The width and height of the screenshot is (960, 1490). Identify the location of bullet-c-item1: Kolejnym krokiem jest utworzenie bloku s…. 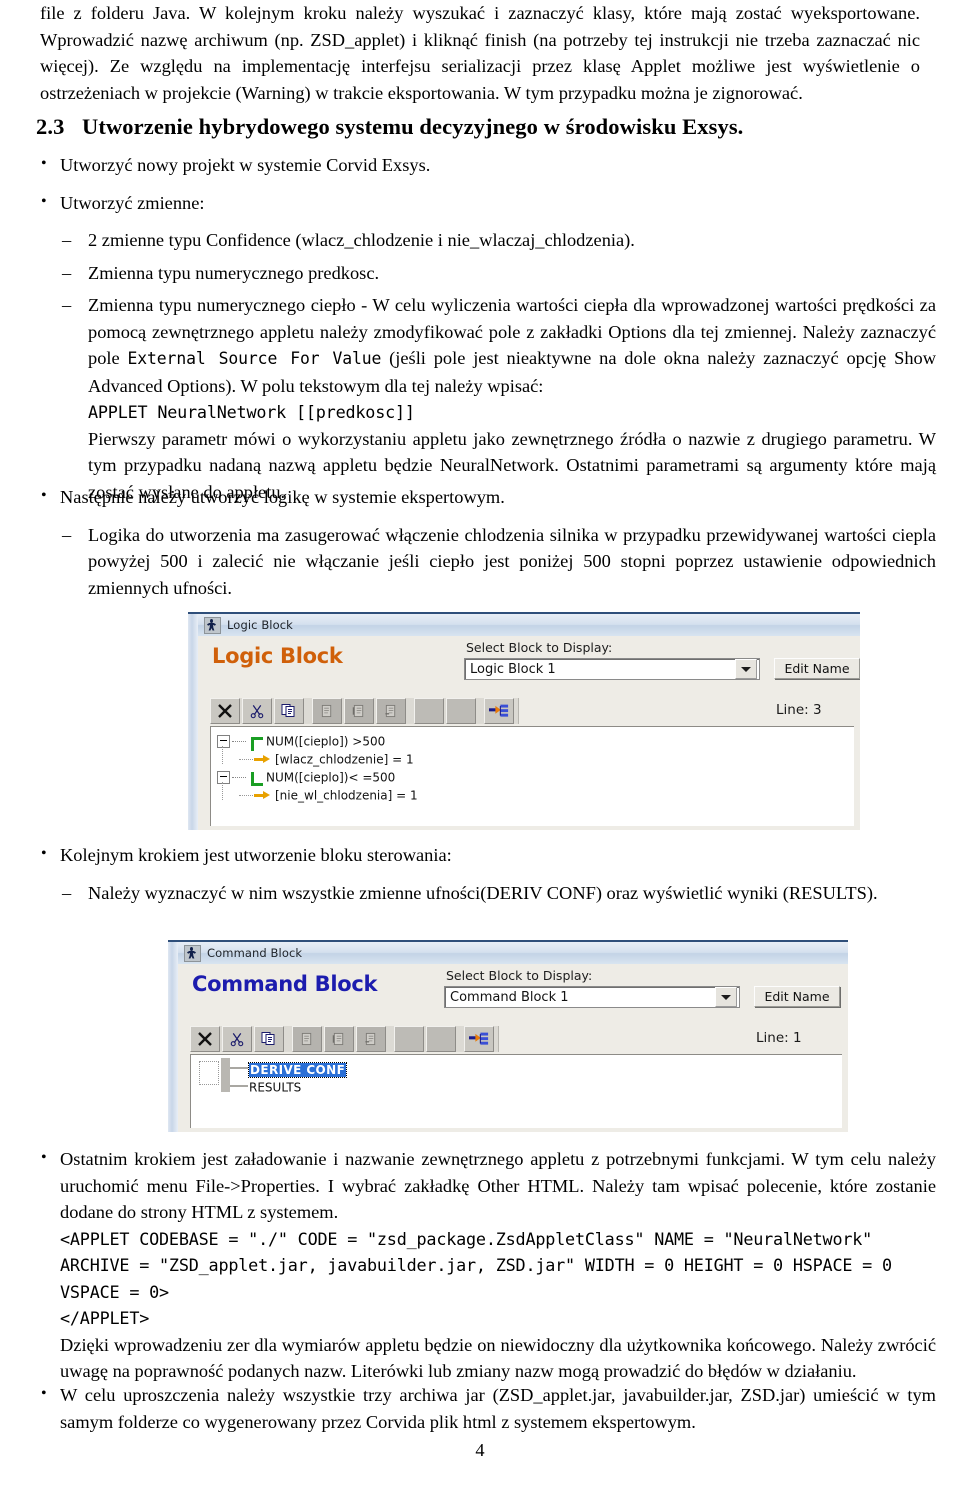
(256, 855).